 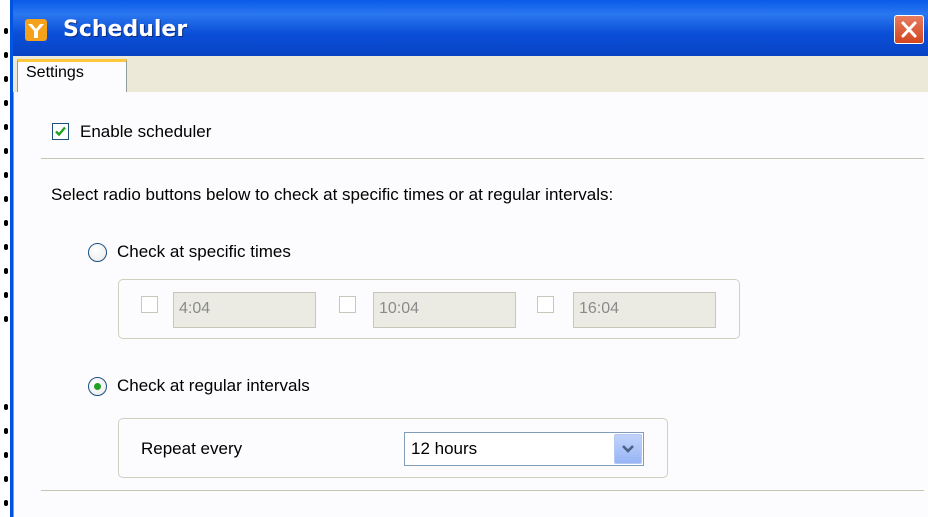 What do you see at coordinates (482, 490) in the screenshot?
I see `bottom-divider` at bounding box center [482, 490].